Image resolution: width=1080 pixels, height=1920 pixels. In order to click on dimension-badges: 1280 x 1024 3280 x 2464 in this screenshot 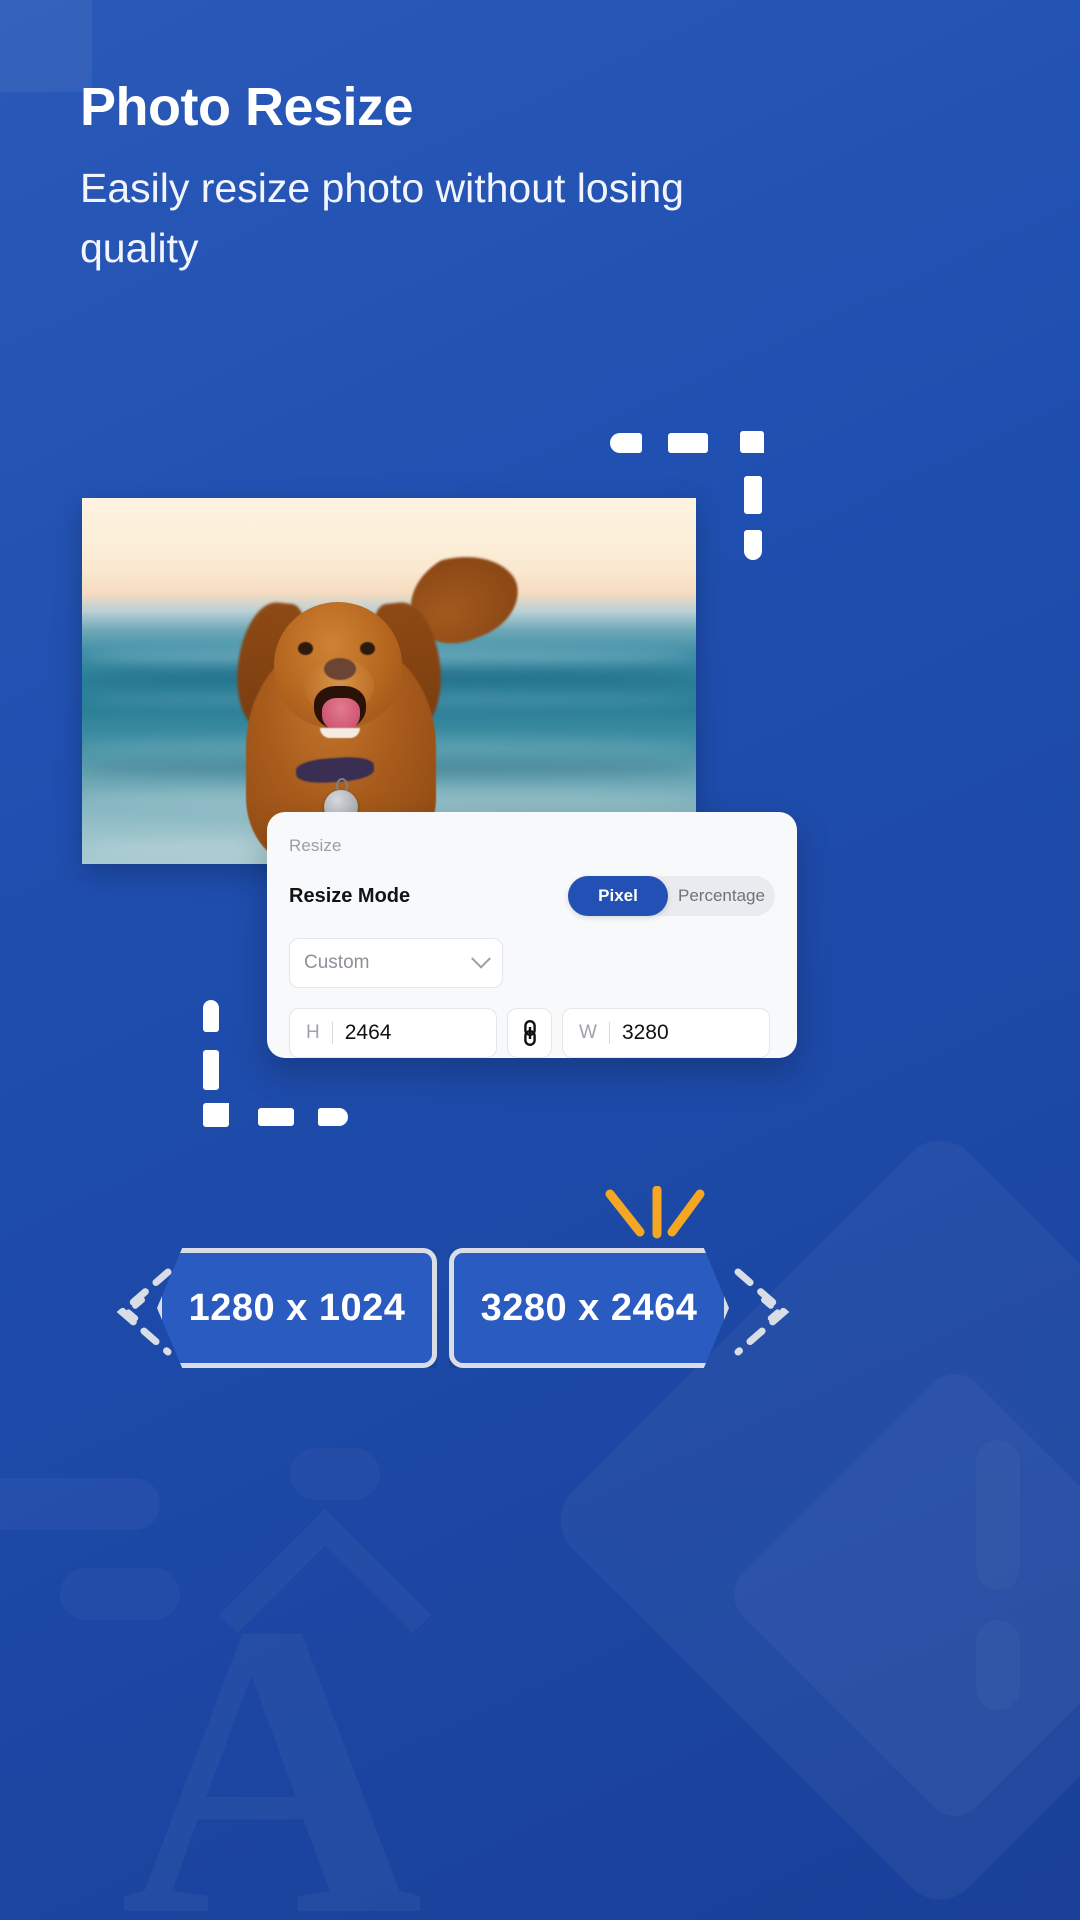, I will do `click(540, 1284)`.